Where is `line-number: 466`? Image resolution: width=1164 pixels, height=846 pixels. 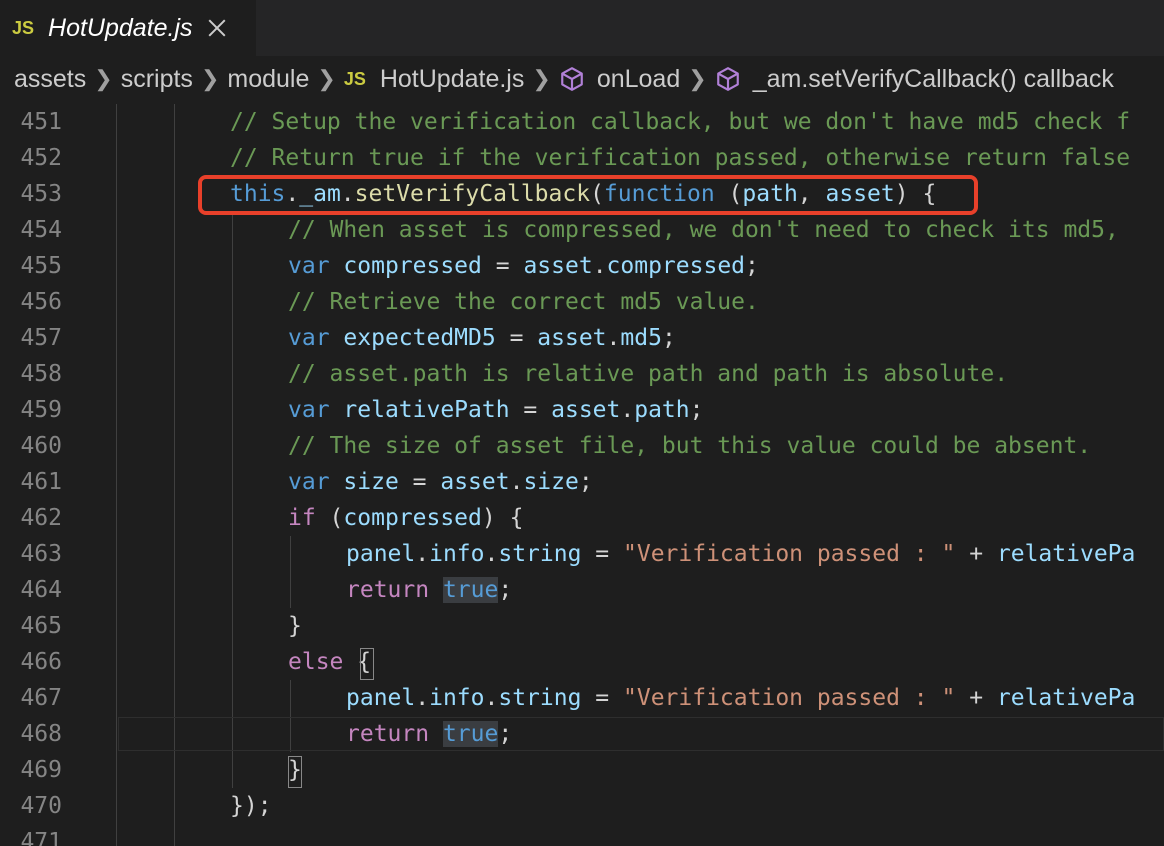
line-number: 466 is located at coordinates (41, 662).